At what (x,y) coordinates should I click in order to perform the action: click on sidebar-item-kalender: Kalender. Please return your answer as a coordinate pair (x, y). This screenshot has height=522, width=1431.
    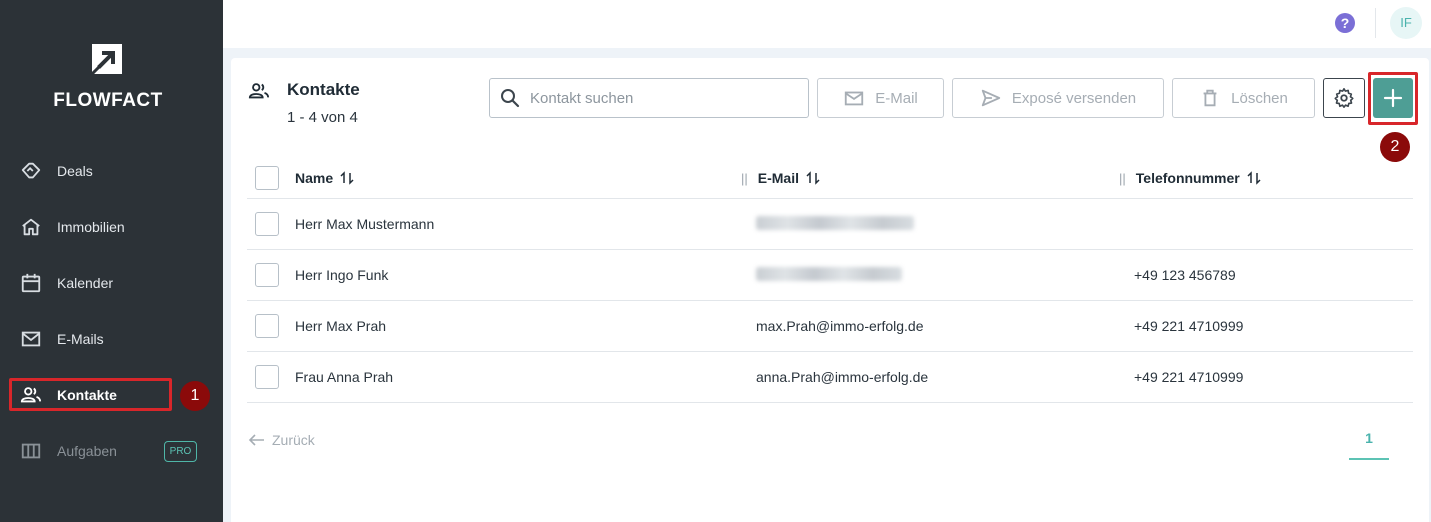
    Looking at the image, I should click on (111, 283).